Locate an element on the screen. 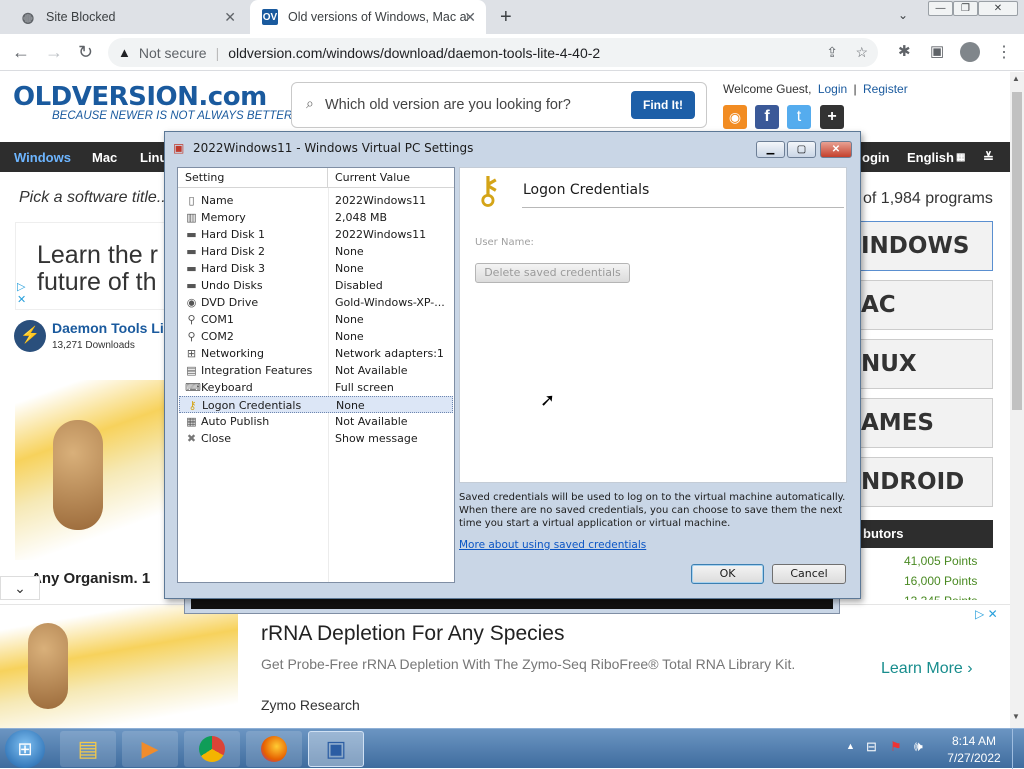 Image resolution: width=1024 pixels, height=769 pixels. new-tab-button: + is located at coordinates (506, 17).